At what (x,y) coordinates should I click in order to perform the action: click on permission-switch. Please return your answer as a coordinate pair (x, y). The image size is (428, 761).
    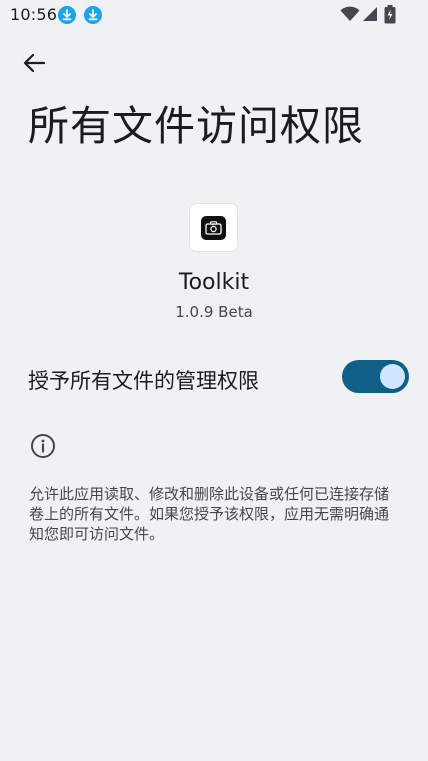
    Looking at the image, I should click on (375, 376).